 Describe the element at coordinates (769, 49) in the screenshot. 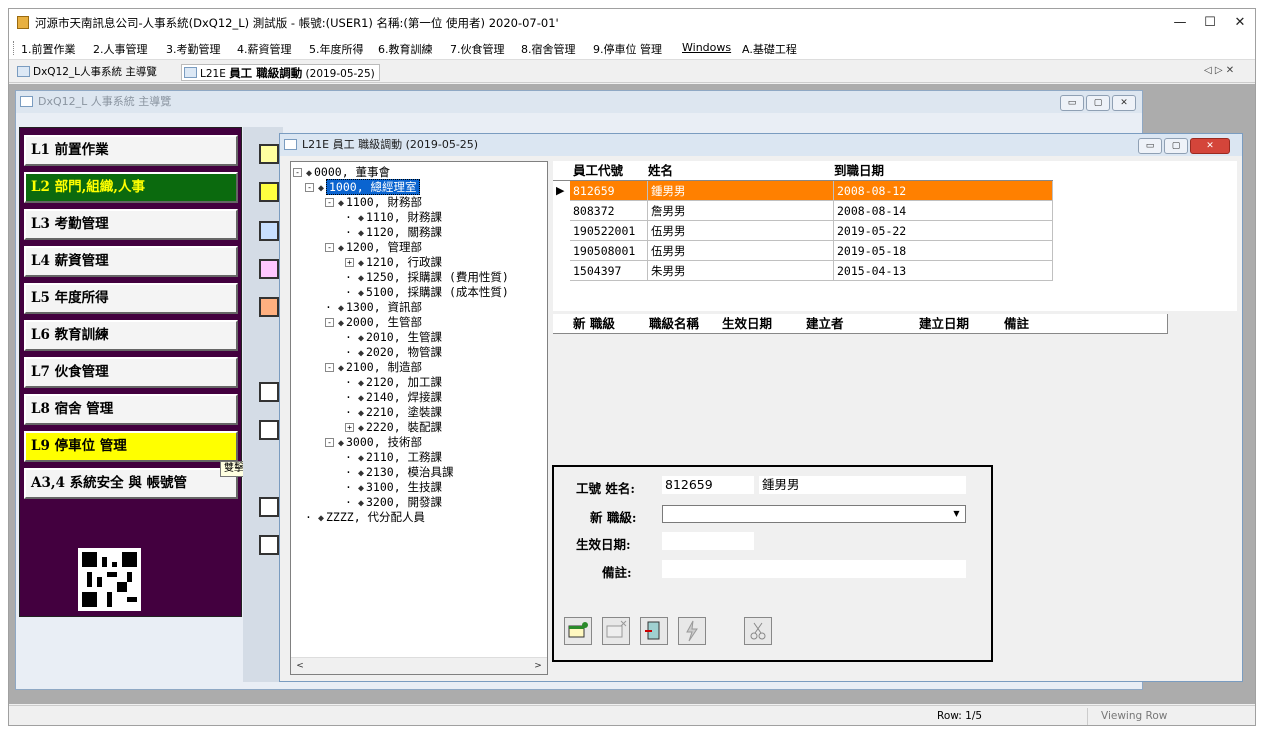

I see `menu-base-eng: A.基礎工程` at that location.